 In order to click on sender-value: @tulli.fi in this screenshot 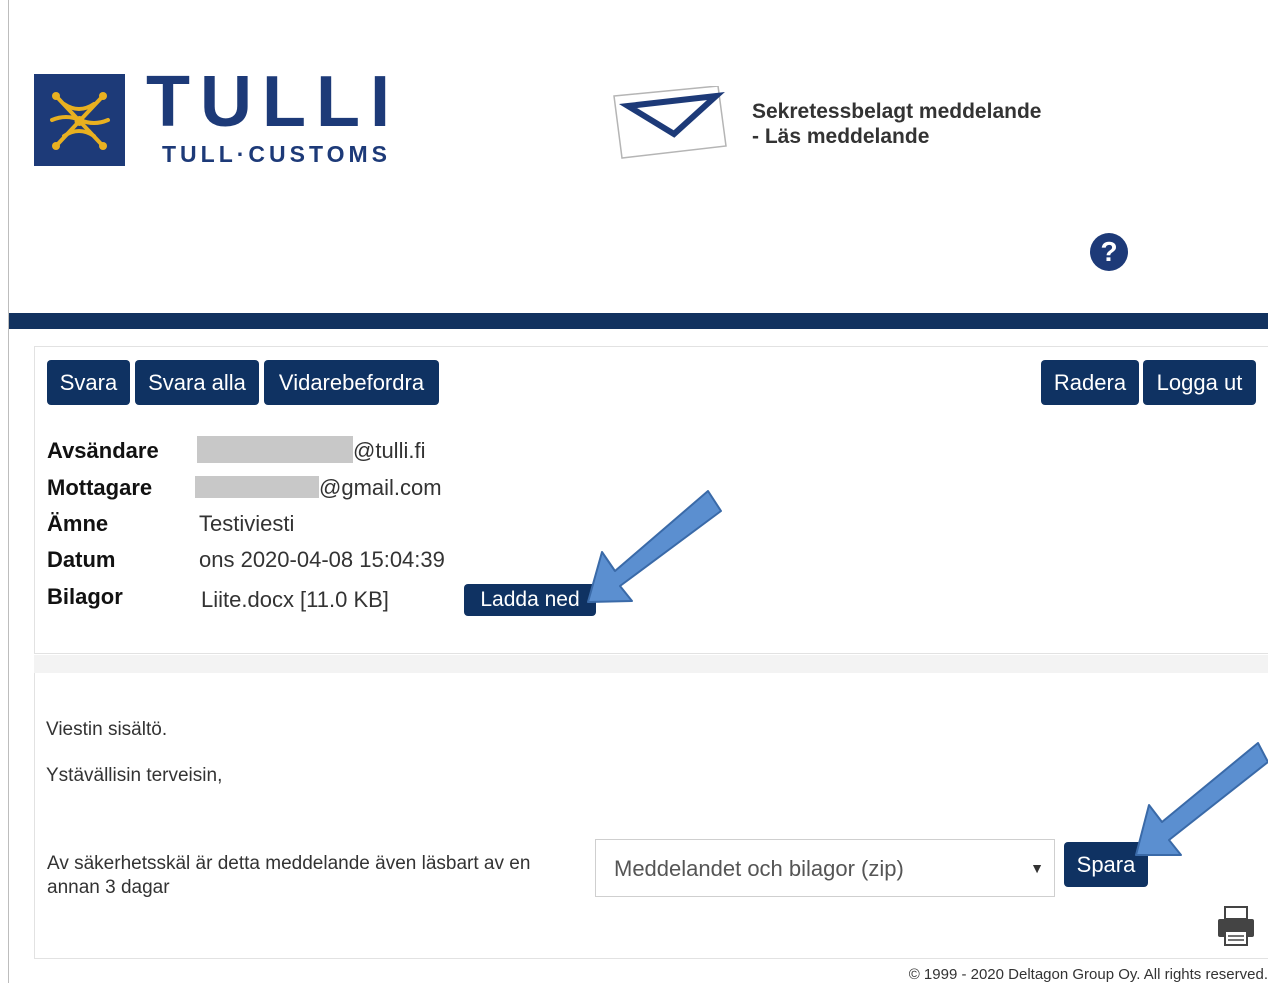, I will do `click(389, 450)`.